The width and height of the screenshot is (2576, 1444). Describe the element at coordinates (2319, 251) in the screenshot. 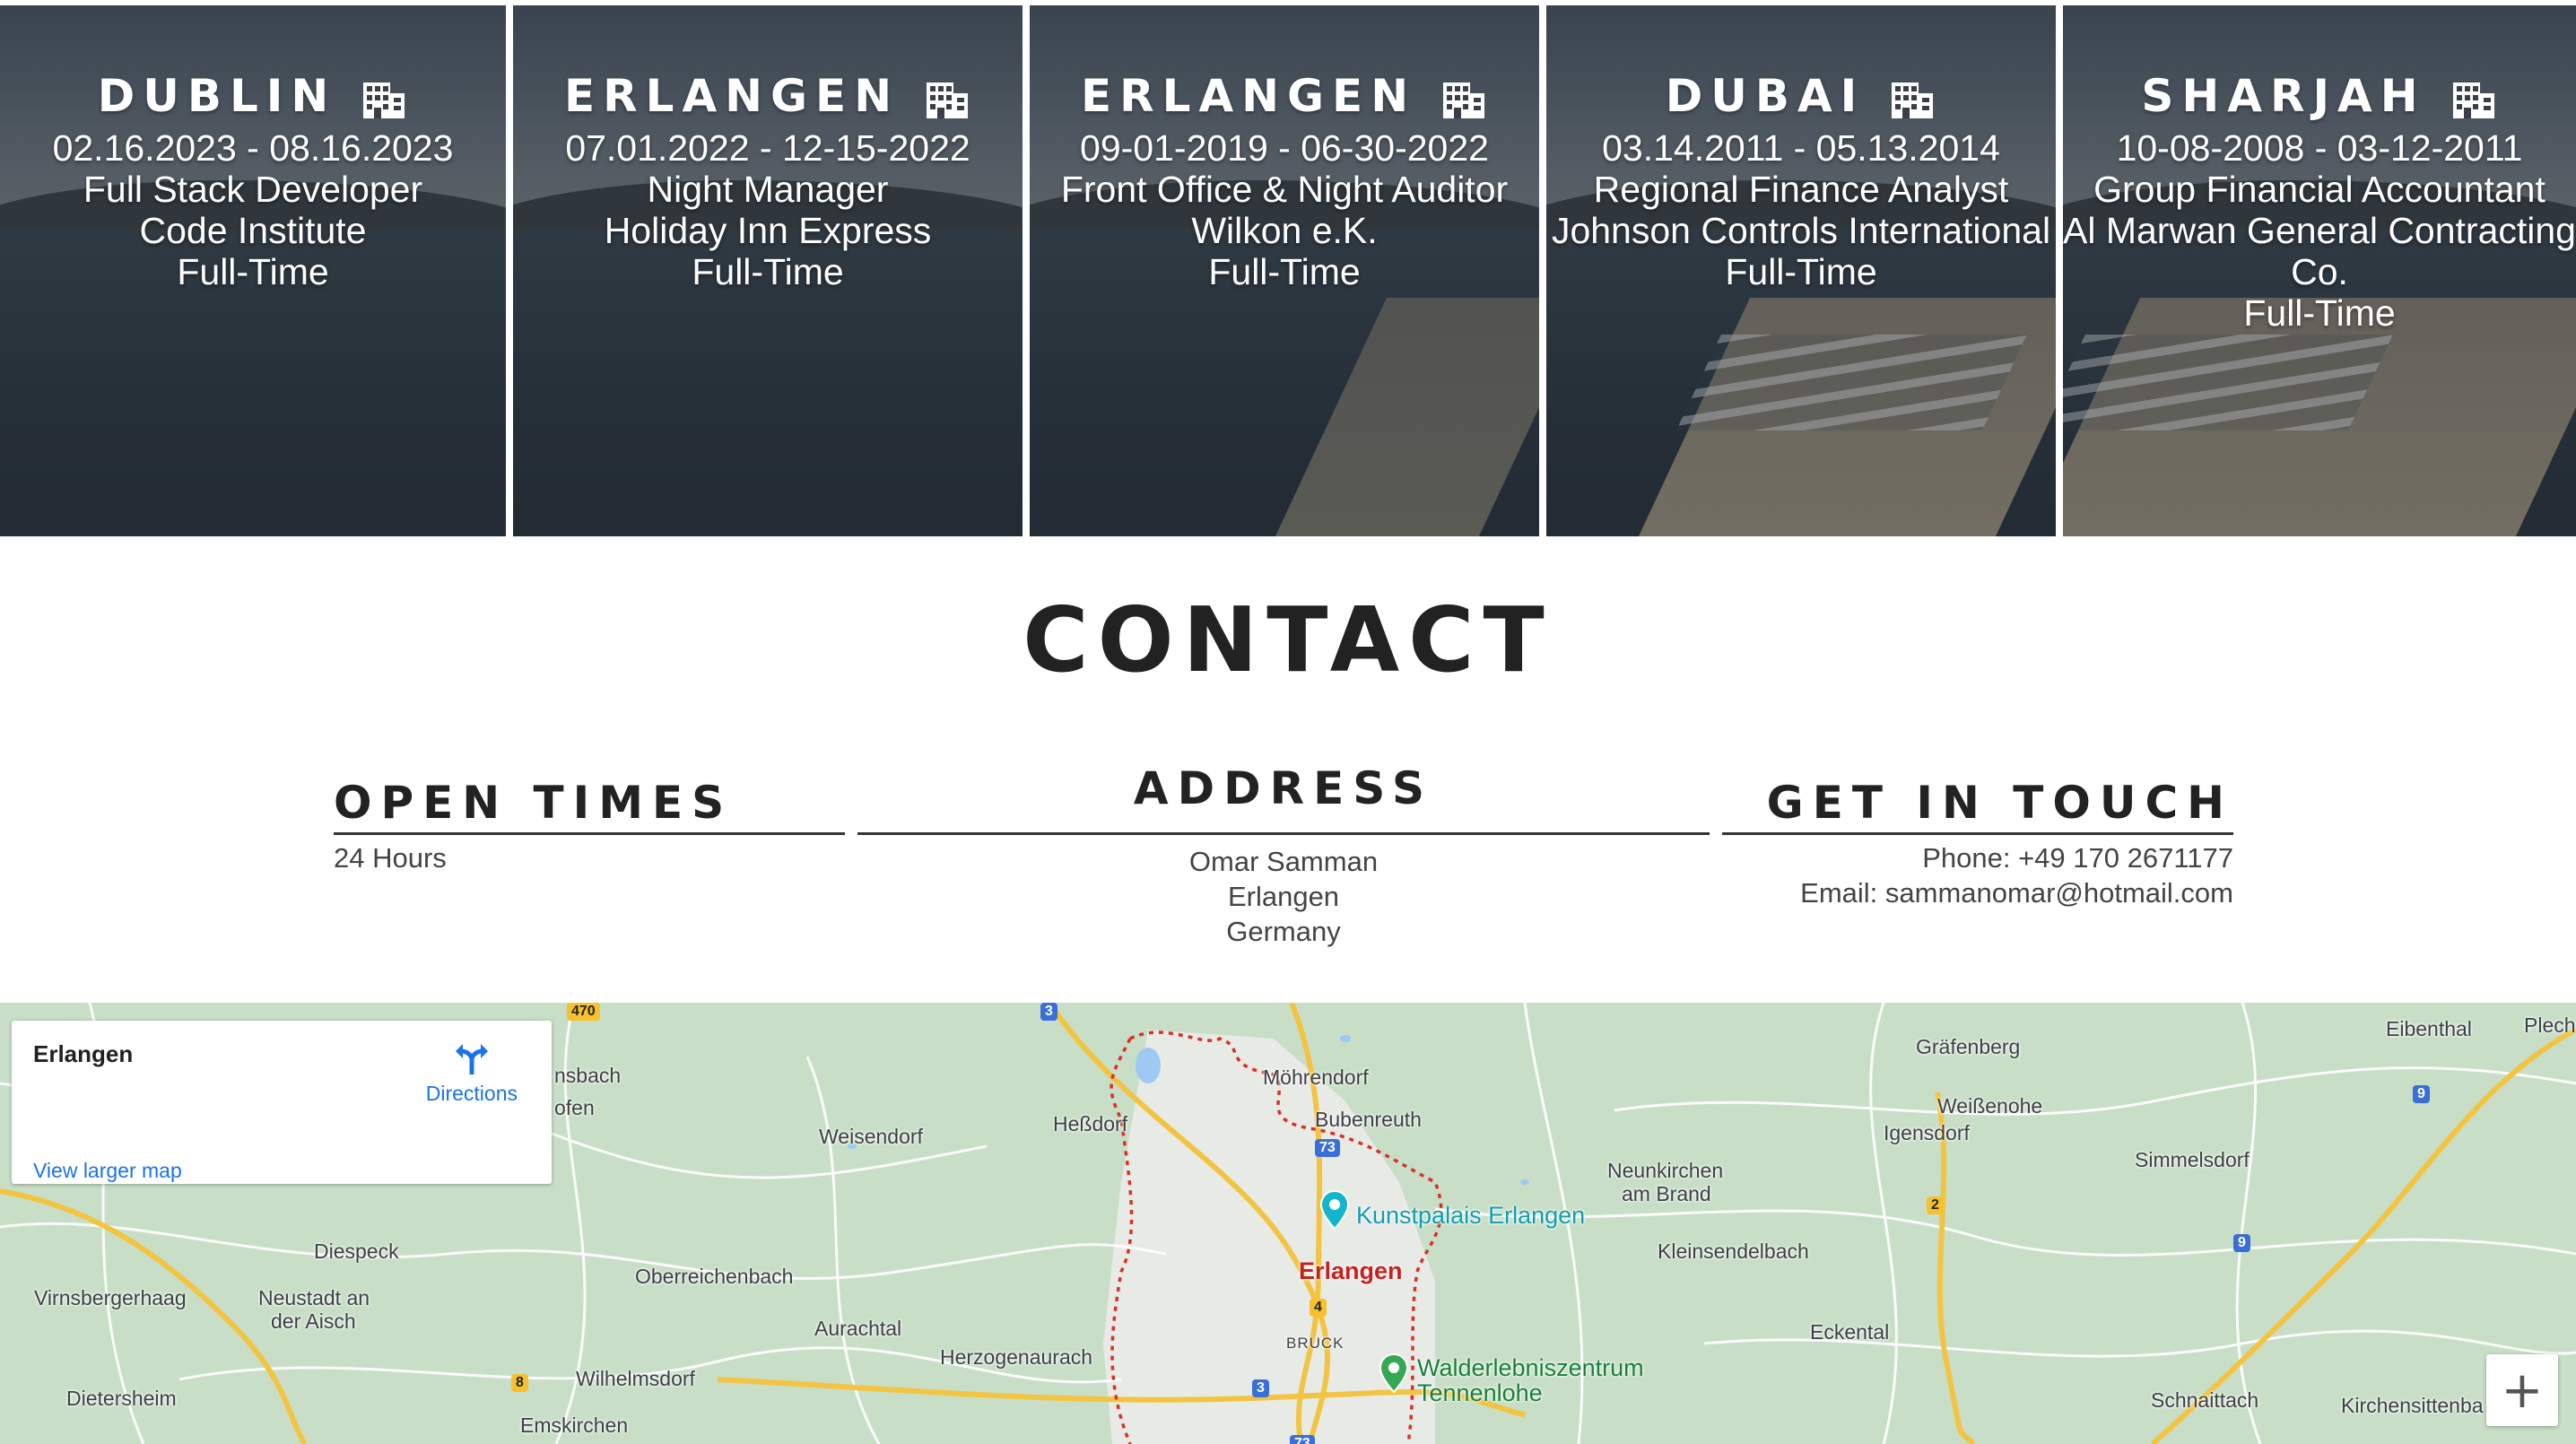

I see `experience-company: Al Marwan General Contracting Co.` at that location.